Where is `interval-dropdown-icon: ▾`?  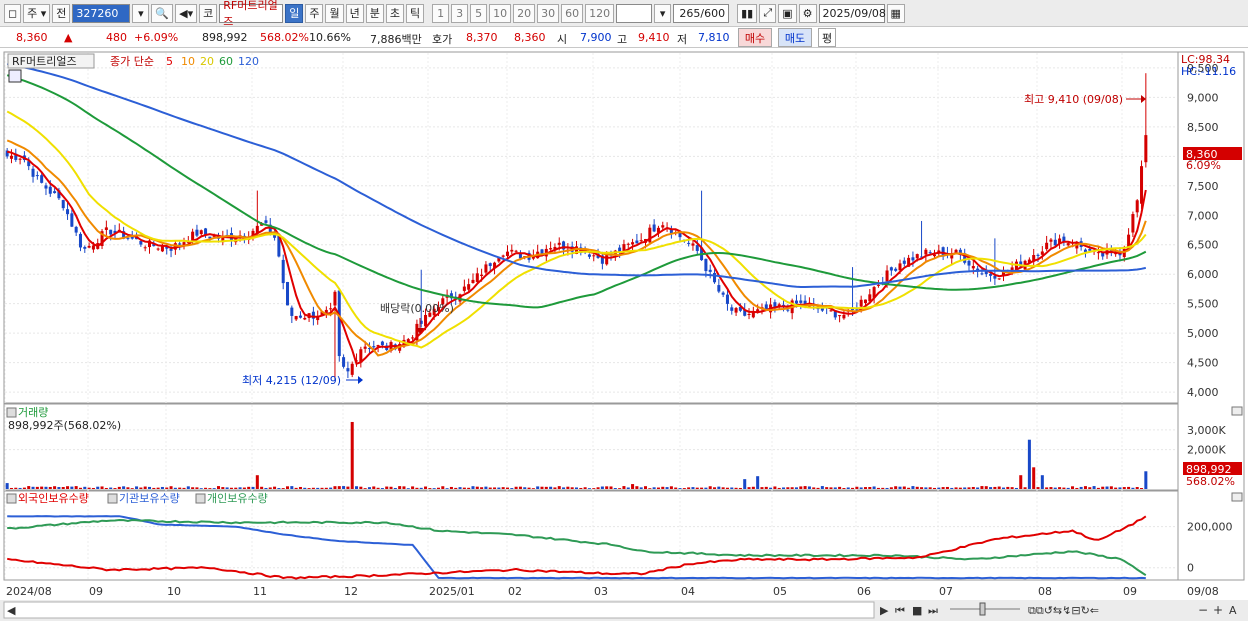 interval-dropdown-icon: ▾ is located at coordinates (663, 13).